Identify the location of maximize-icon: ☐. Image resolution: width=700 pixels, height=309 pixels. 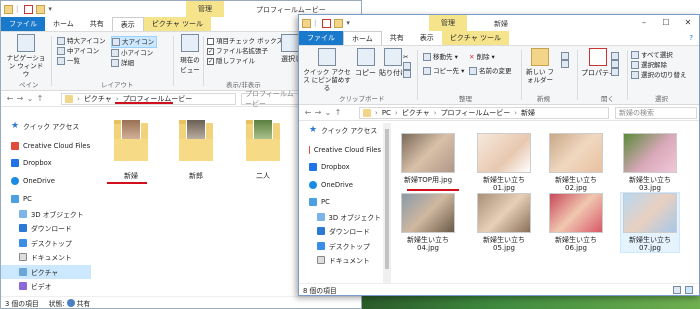
(666, 23).